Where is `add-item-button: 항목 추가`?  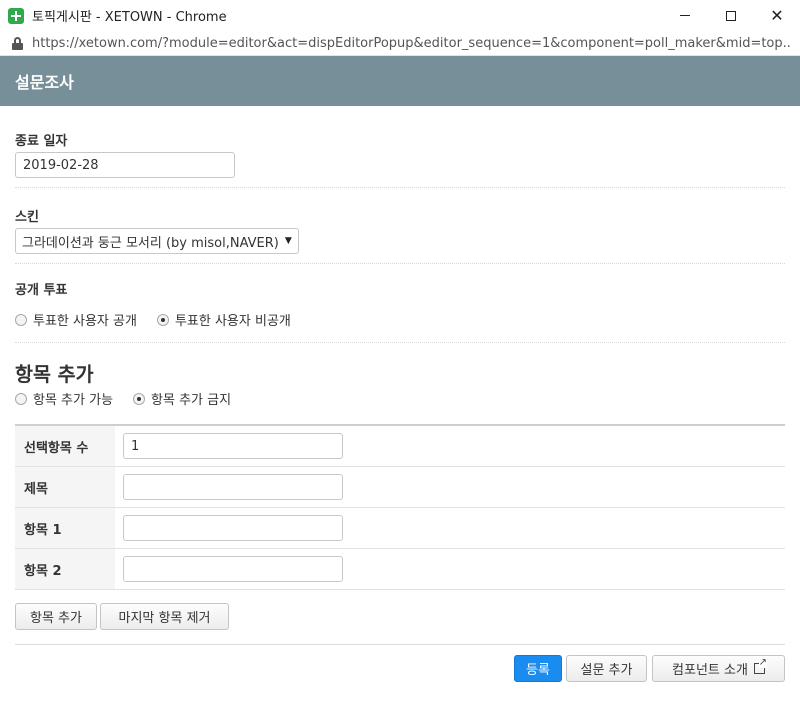 add-item-button: 항목 추가 is located at coordinates (56, 616).